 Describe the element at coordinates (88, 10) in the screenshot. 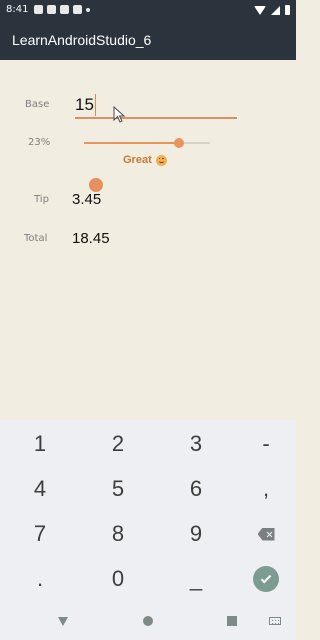

I see `notification-dot-icon` at that location.